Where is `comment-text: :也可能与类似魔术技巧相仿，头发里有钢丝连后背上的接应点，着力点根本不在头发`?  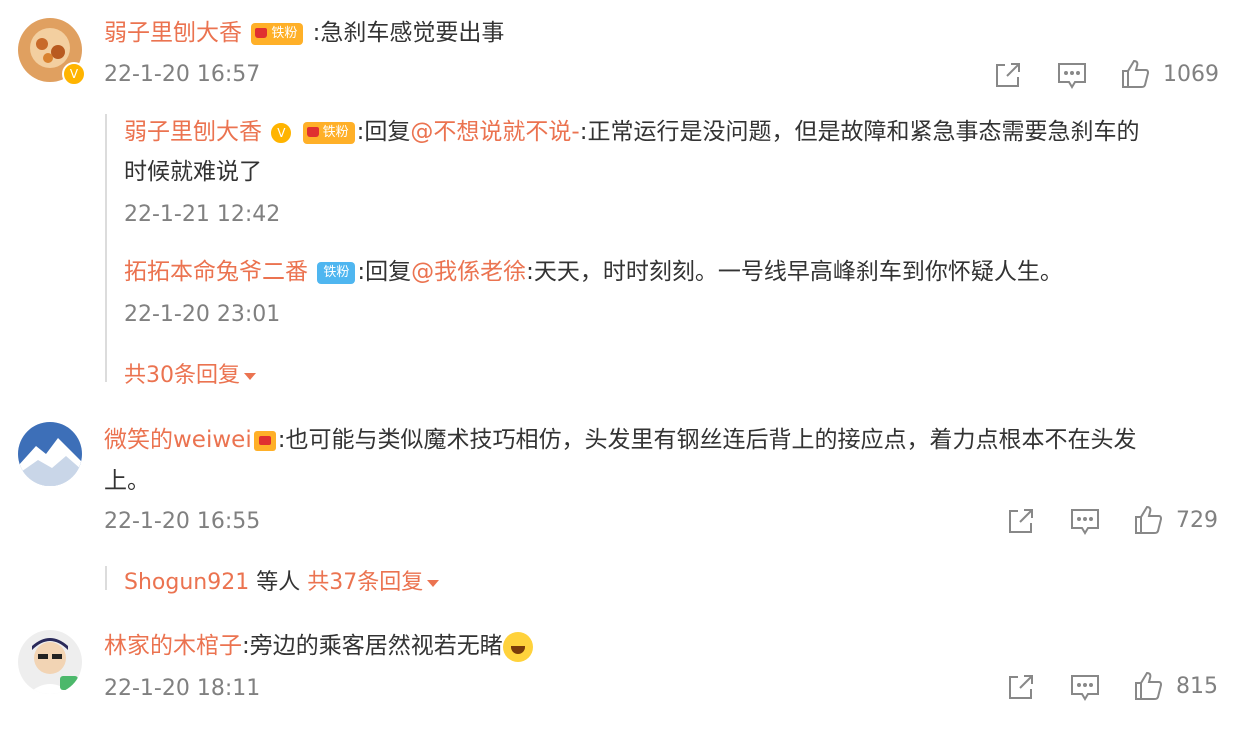 comment-text: :也可能与类似魔术技巧相仿，头发里有钢丝连后背上的接应点，着力点根本不在头发 is located at coordinates (707, 440).